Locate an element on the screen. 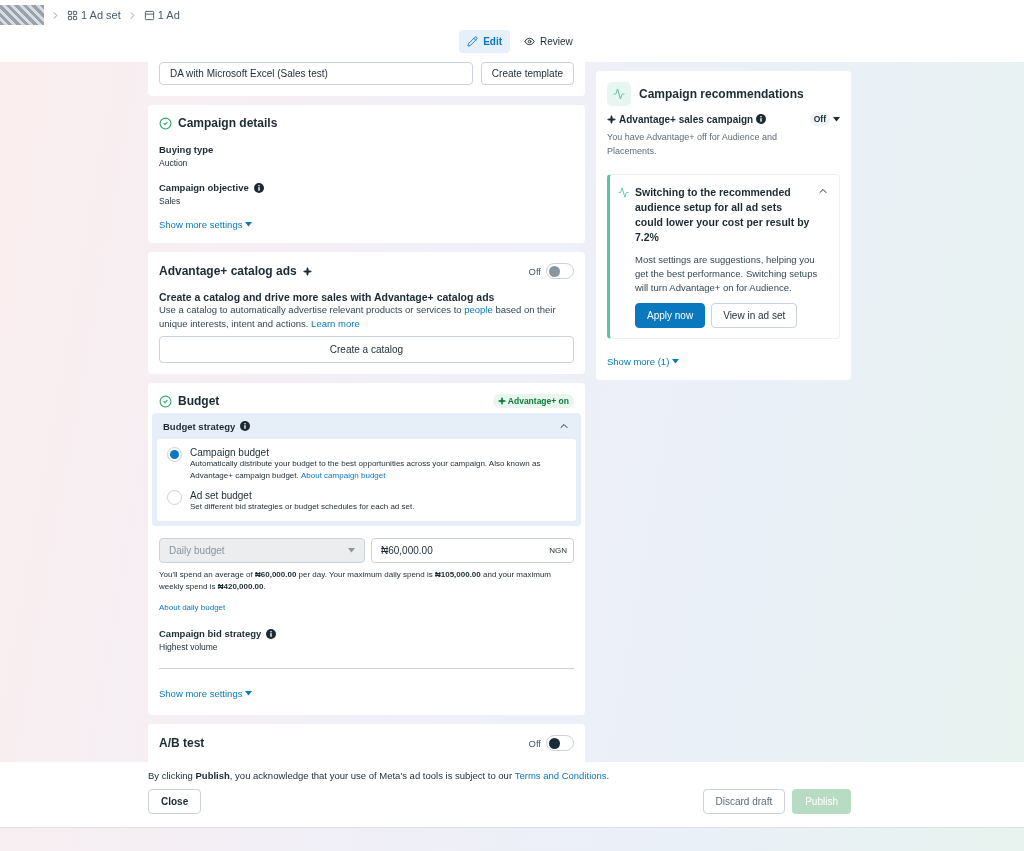  breadcrumb-link: 1 Ad is located at coordinates (161, 15).